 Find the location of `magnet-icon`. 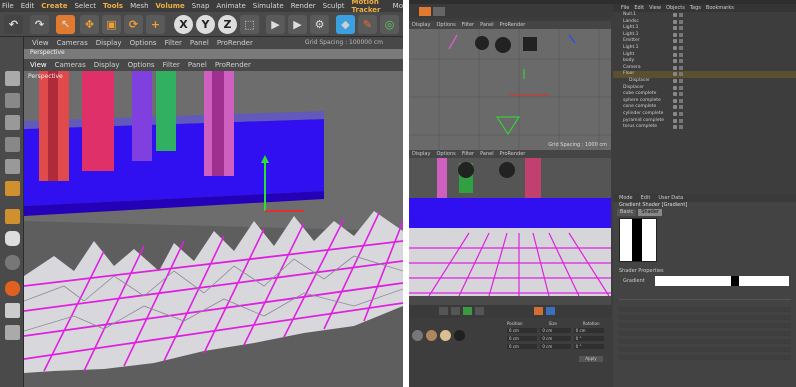

magnet-icon is located at coordinates (12, 288).